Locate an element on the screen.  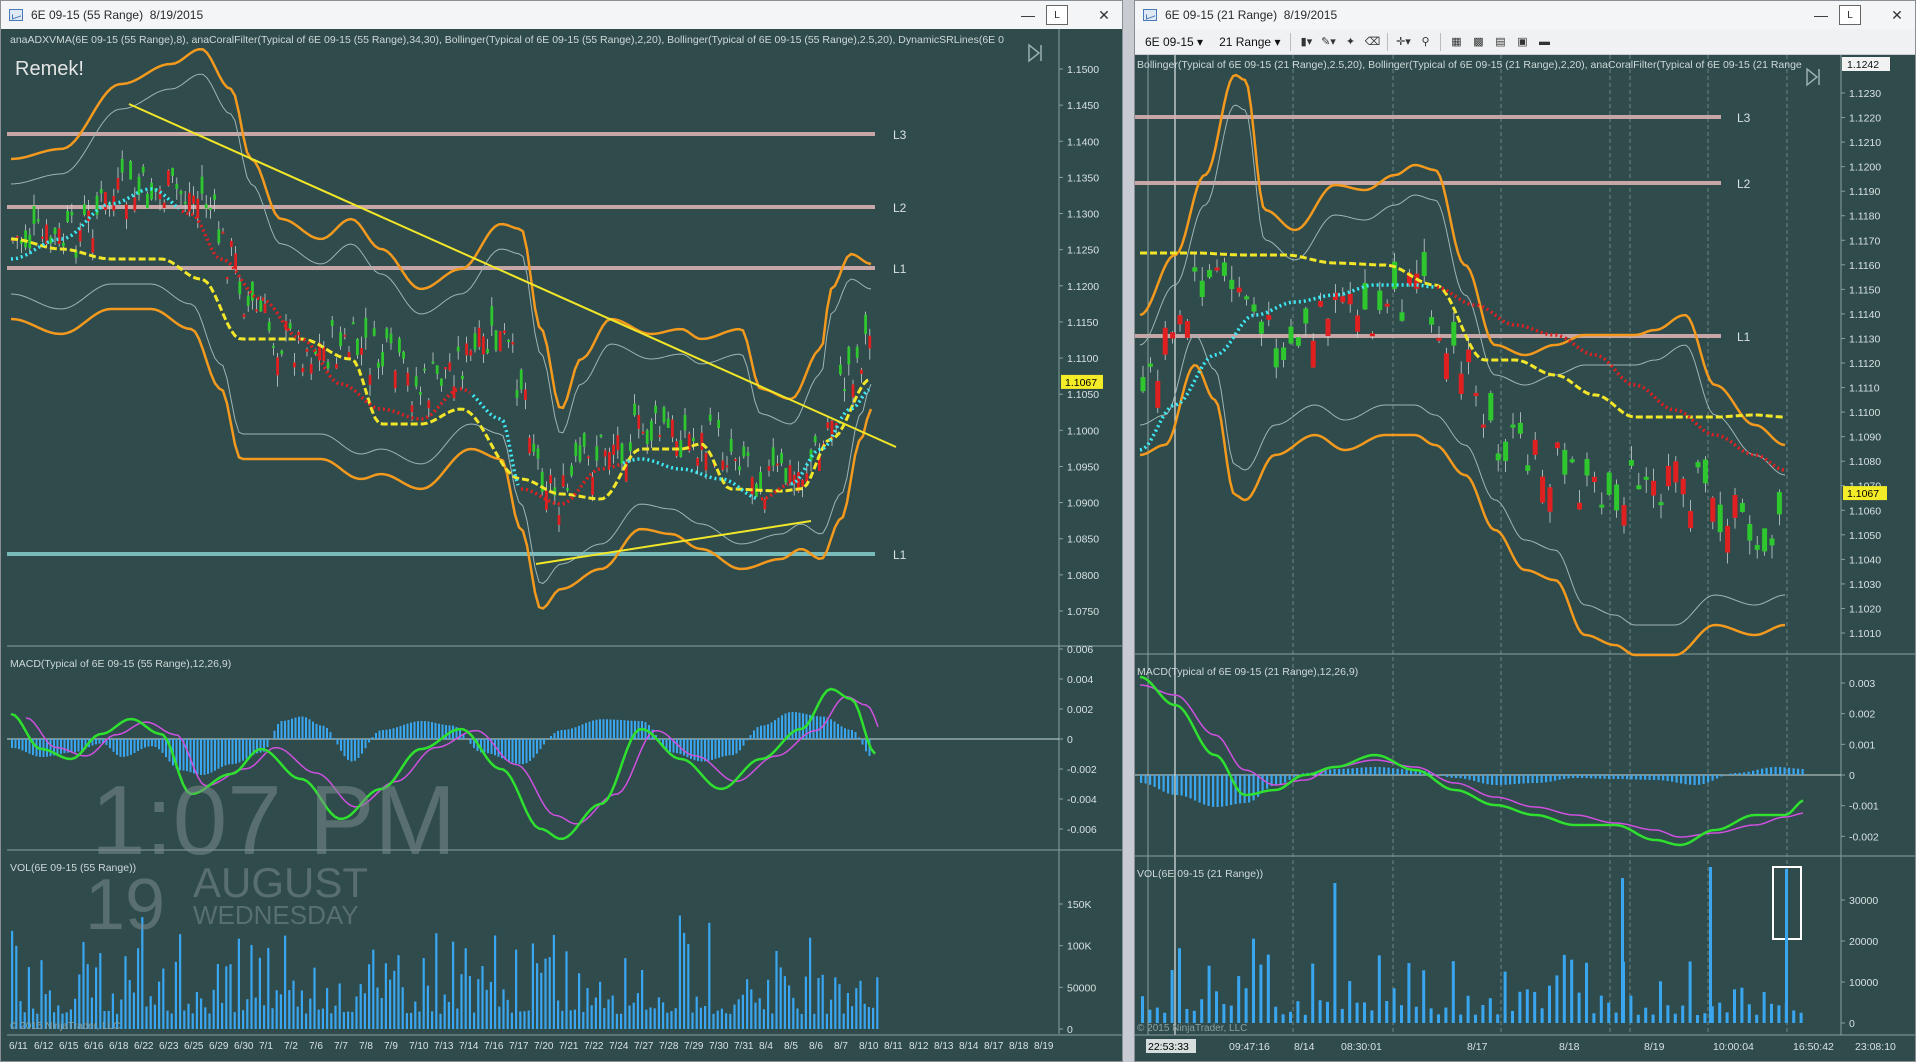
strategies-icon: ▩ is located at coordinates (1478, 42).